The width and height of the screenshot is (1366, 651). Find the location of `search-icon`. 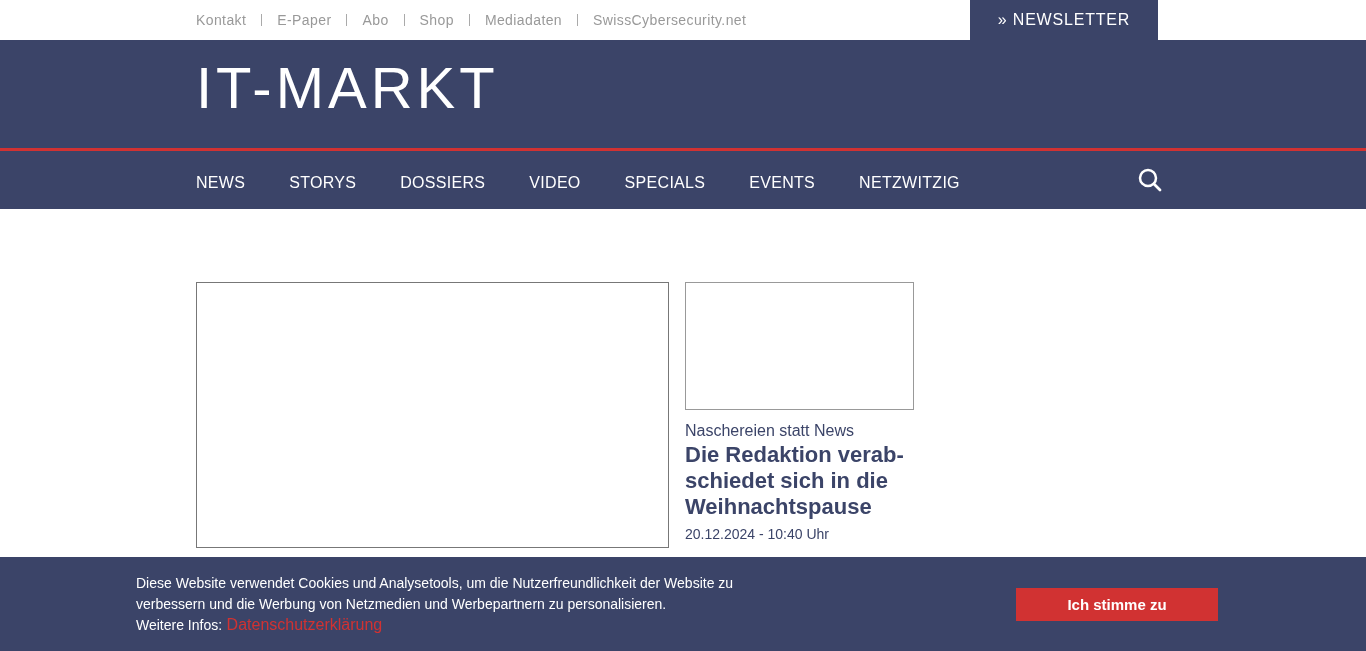

search-icon is located at coordinates (1150, 180).